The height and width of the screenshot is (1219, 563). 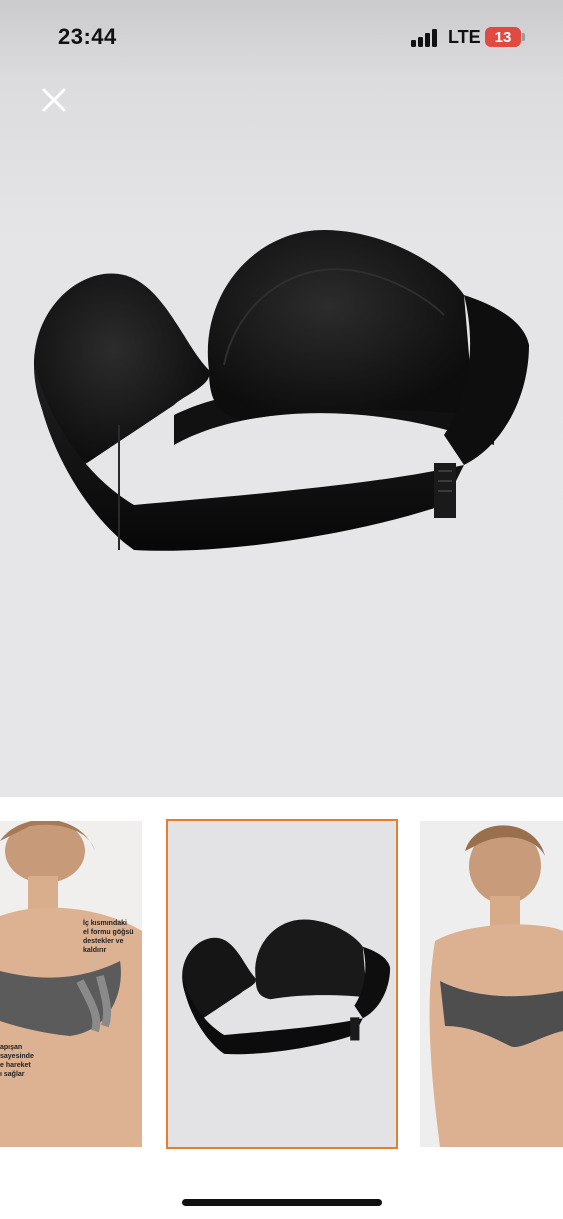 I want to click on home-indicator, so click(x=282, y=1202).